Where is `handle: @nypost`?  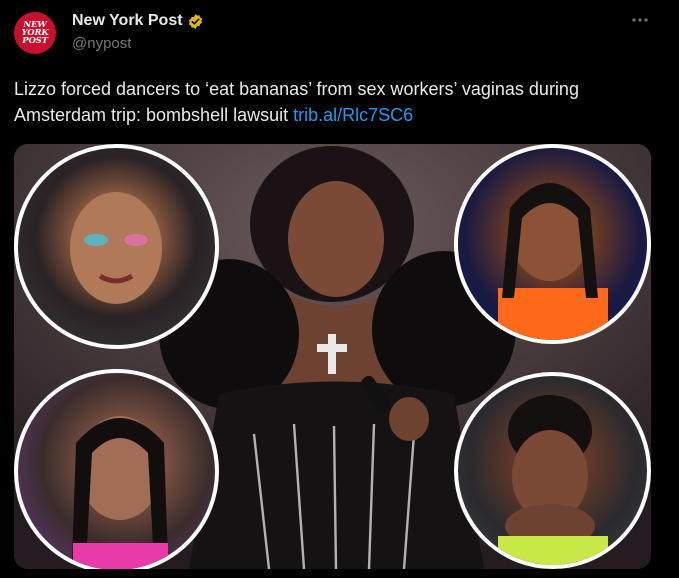 handle: @nypost is located at coordinates (138, 43).